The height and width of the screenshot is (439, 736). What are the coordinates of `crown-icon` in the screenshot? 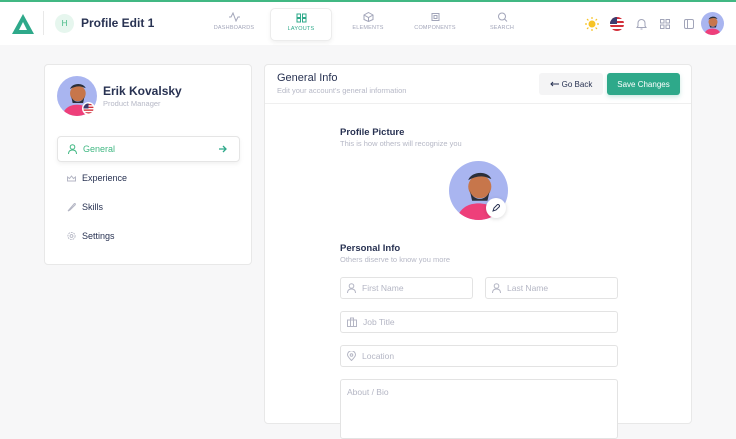 It's located at (71, 178).